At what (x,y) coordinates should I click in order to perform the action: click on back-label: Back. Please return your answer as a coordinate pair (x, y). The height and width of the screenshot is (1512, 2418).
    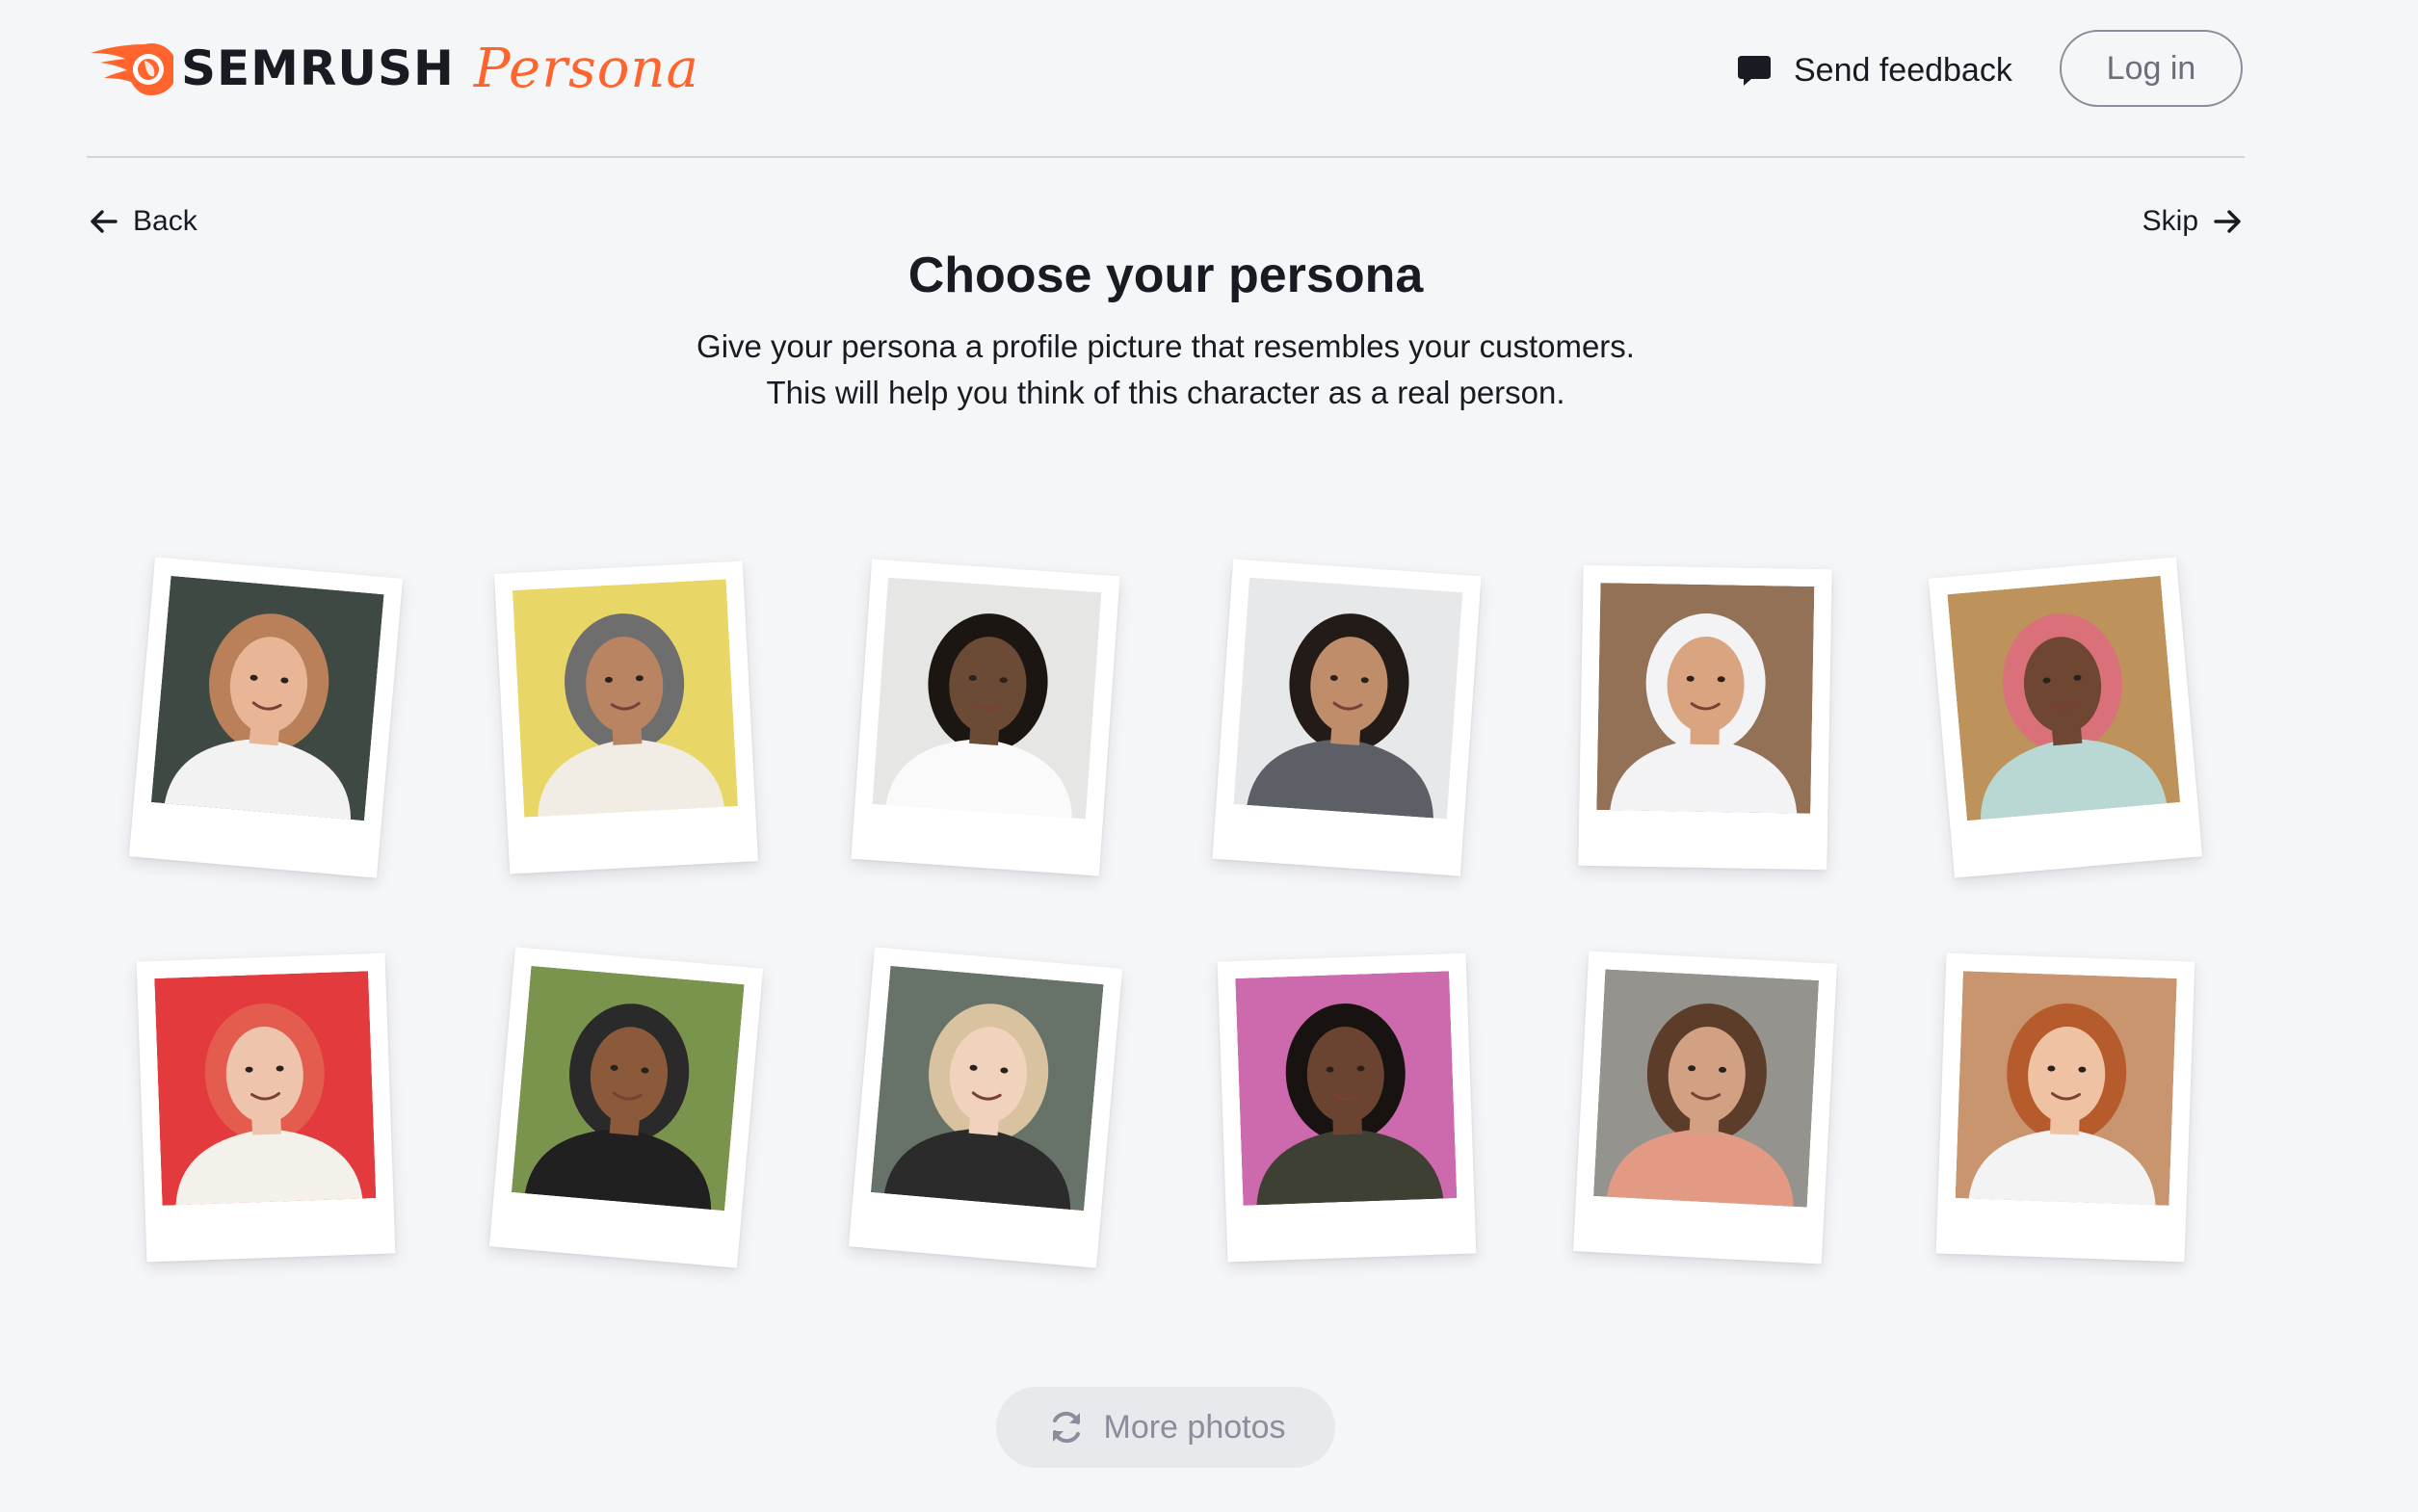
    Looking at the image, I should click on (165, 221).